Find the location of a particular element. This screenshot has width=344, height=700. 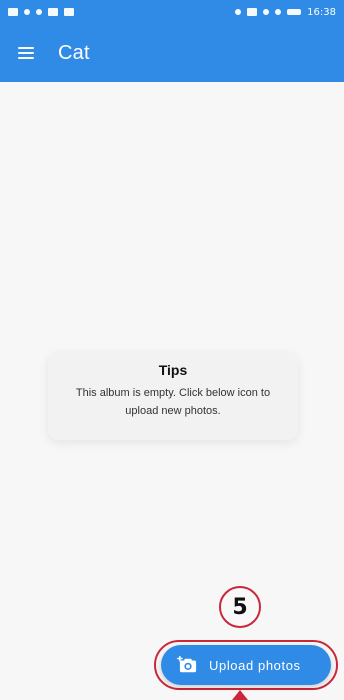

app-icon is located at coordinates (69, 12).